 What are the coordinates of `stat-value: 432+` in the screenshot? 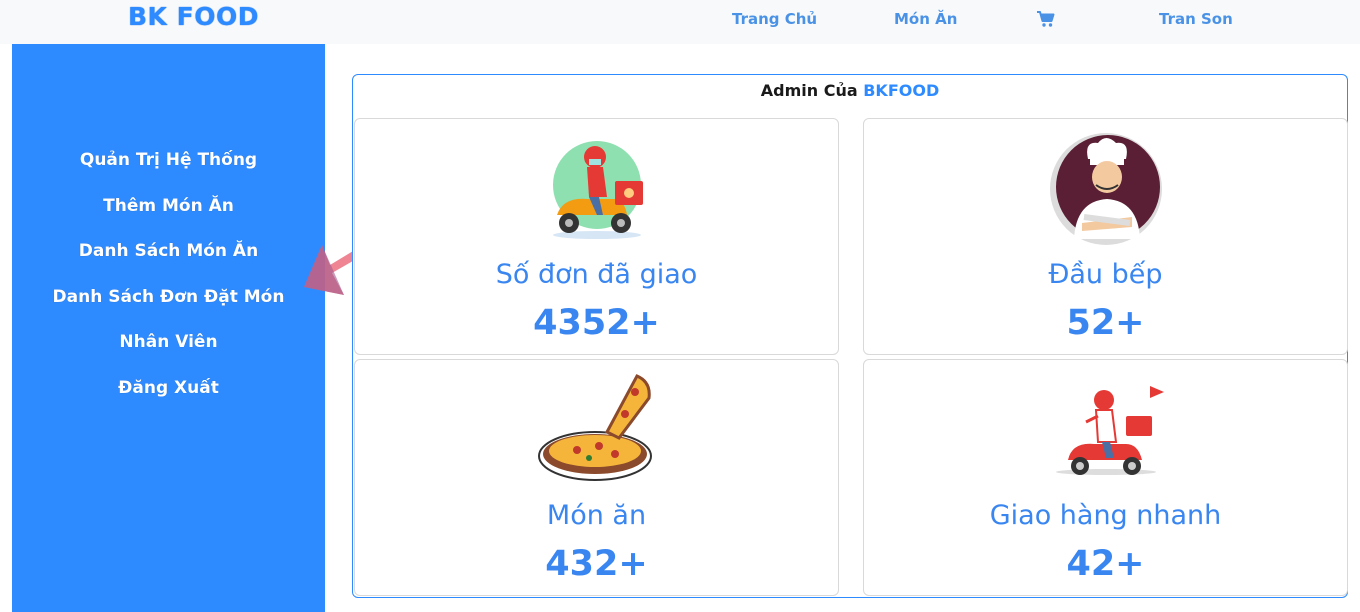 It's located at (596, 564).